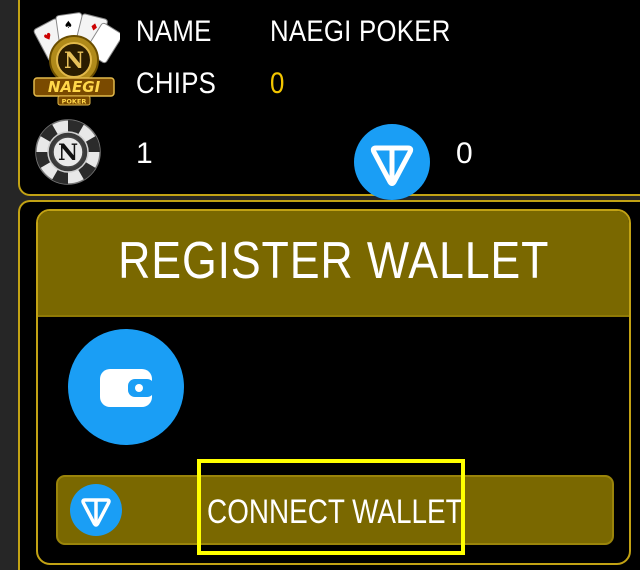  I want to click on register-title-text: REGISTER WALLET, so click(333, 261).